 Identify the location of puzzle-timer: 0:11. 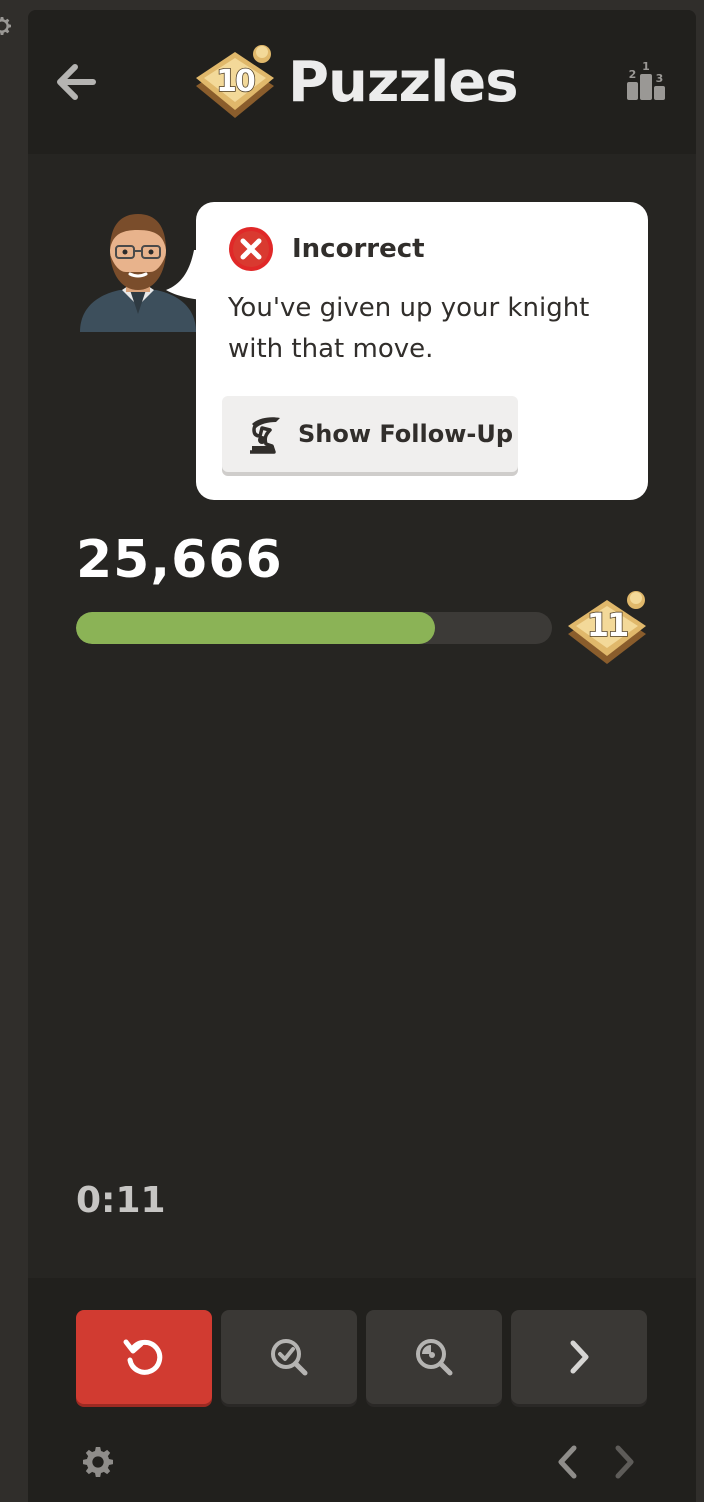
(121, 1200).